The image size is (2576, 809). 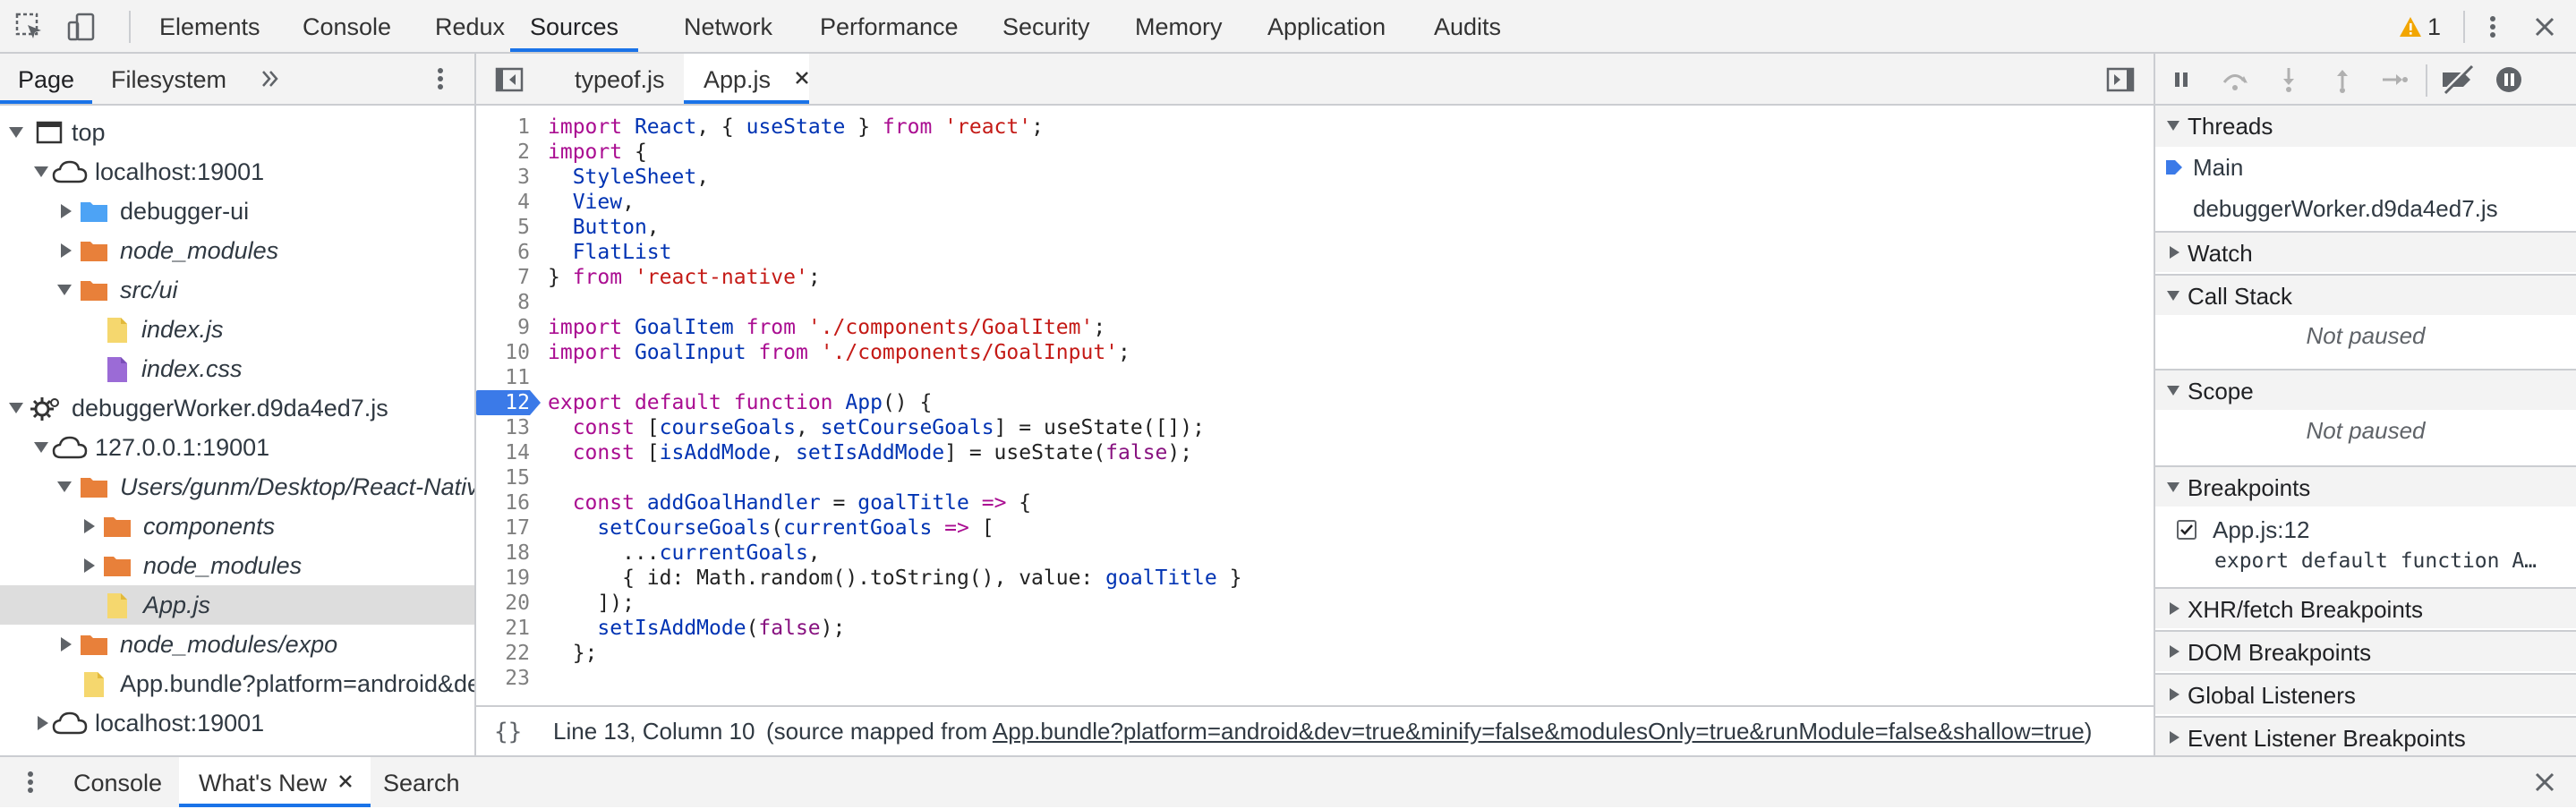 What do you see at coordinates (209, 526) in the screenshot?
I see `tree-item-label: components` at bounding box center [209, 526].